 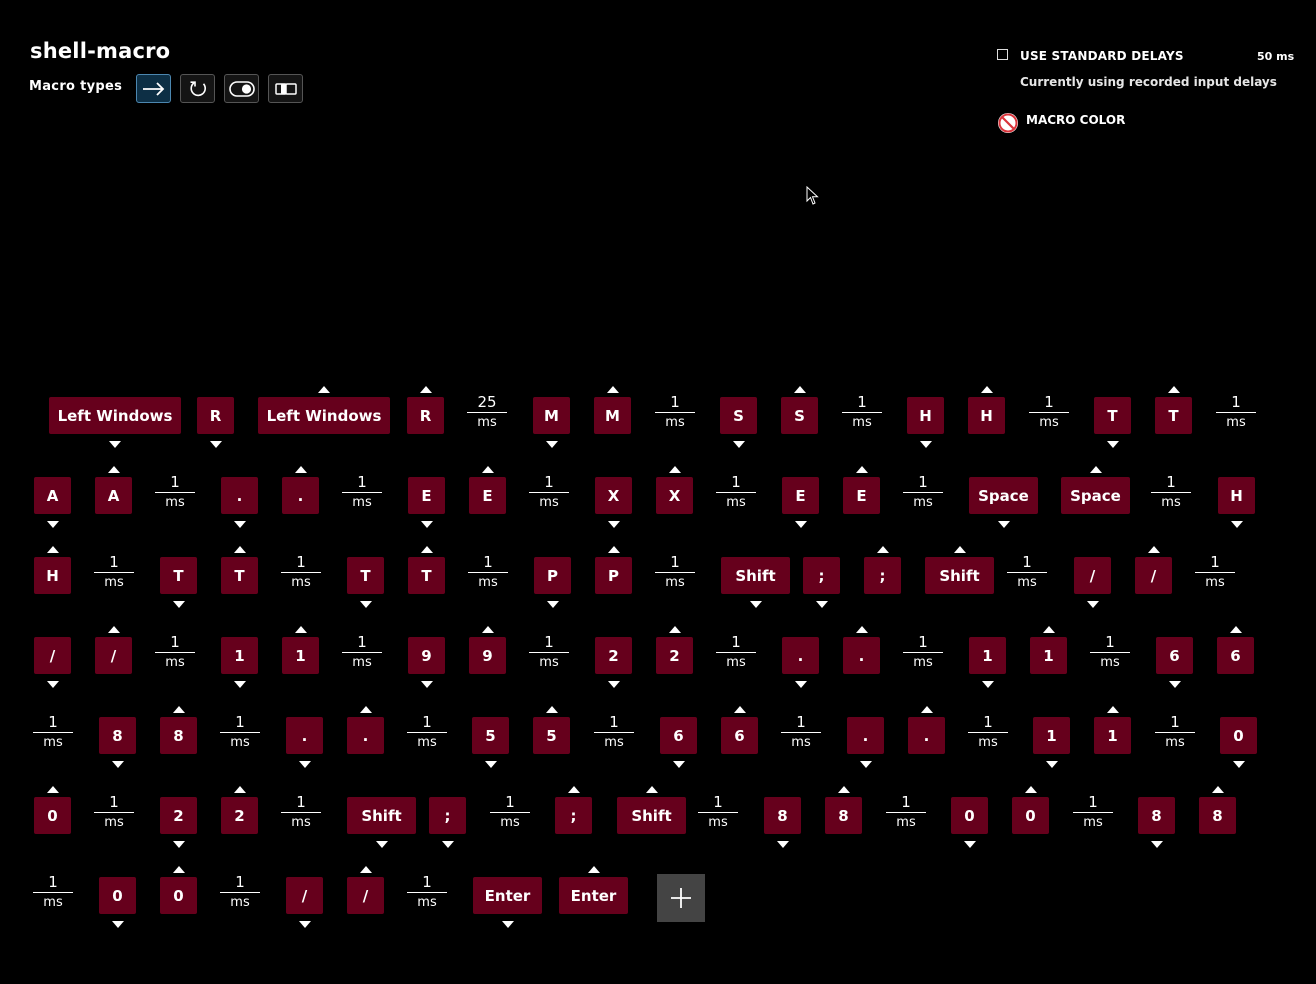 I want to click on key-down-step: 6, so click(x=1174, y=655).